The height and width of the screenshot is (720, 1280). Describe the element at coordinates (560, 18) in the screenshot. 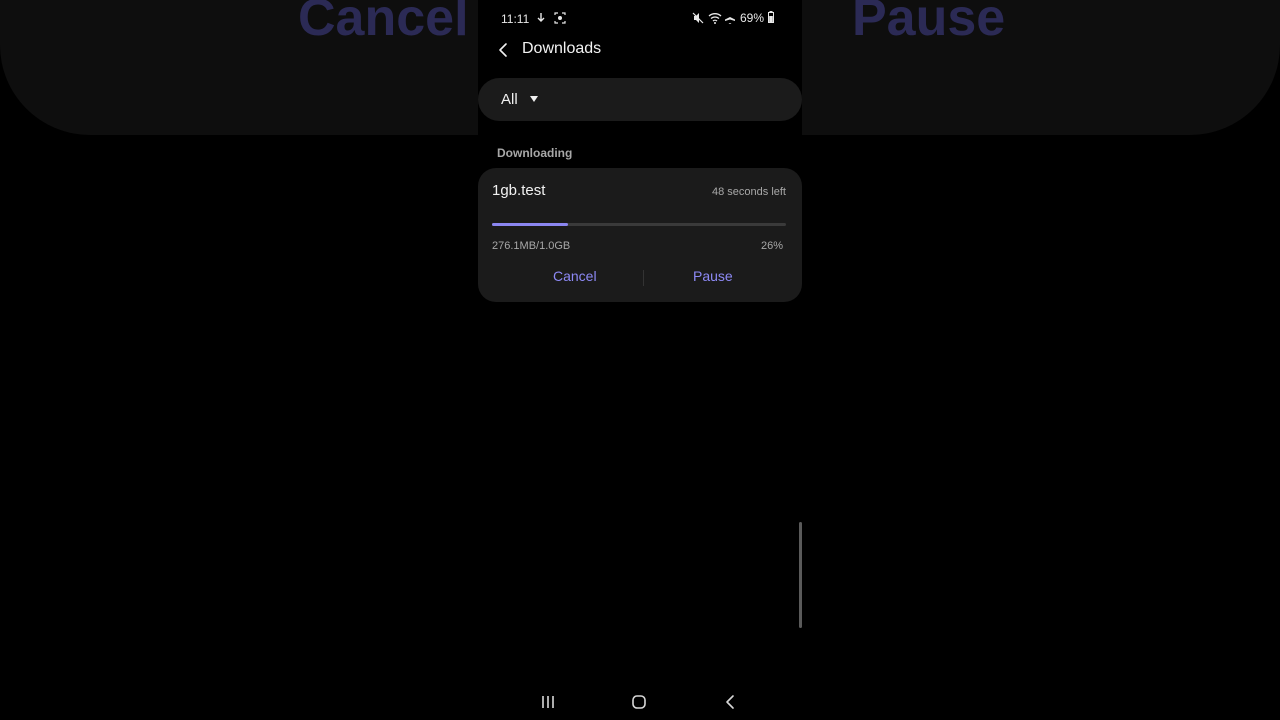

I see `screenshot-icon` at that location.